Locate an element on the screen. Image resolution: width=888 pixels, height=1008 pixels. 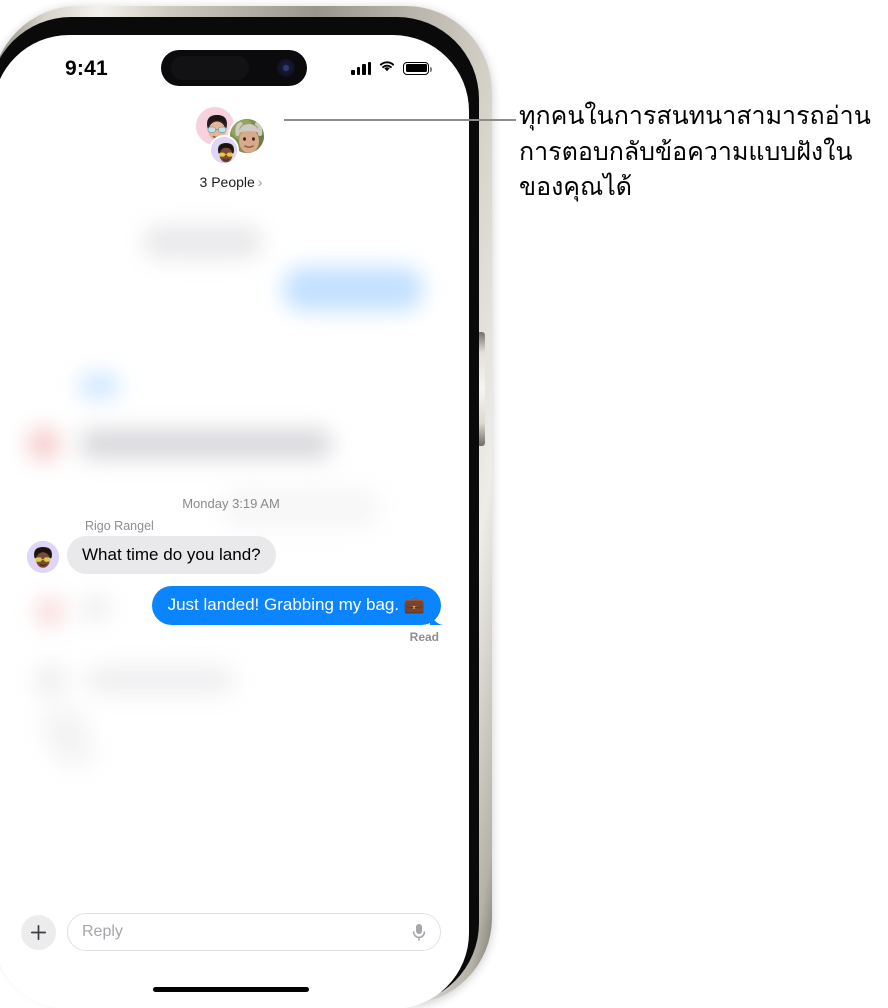
home-indicator is located at coordinates (231, 989).